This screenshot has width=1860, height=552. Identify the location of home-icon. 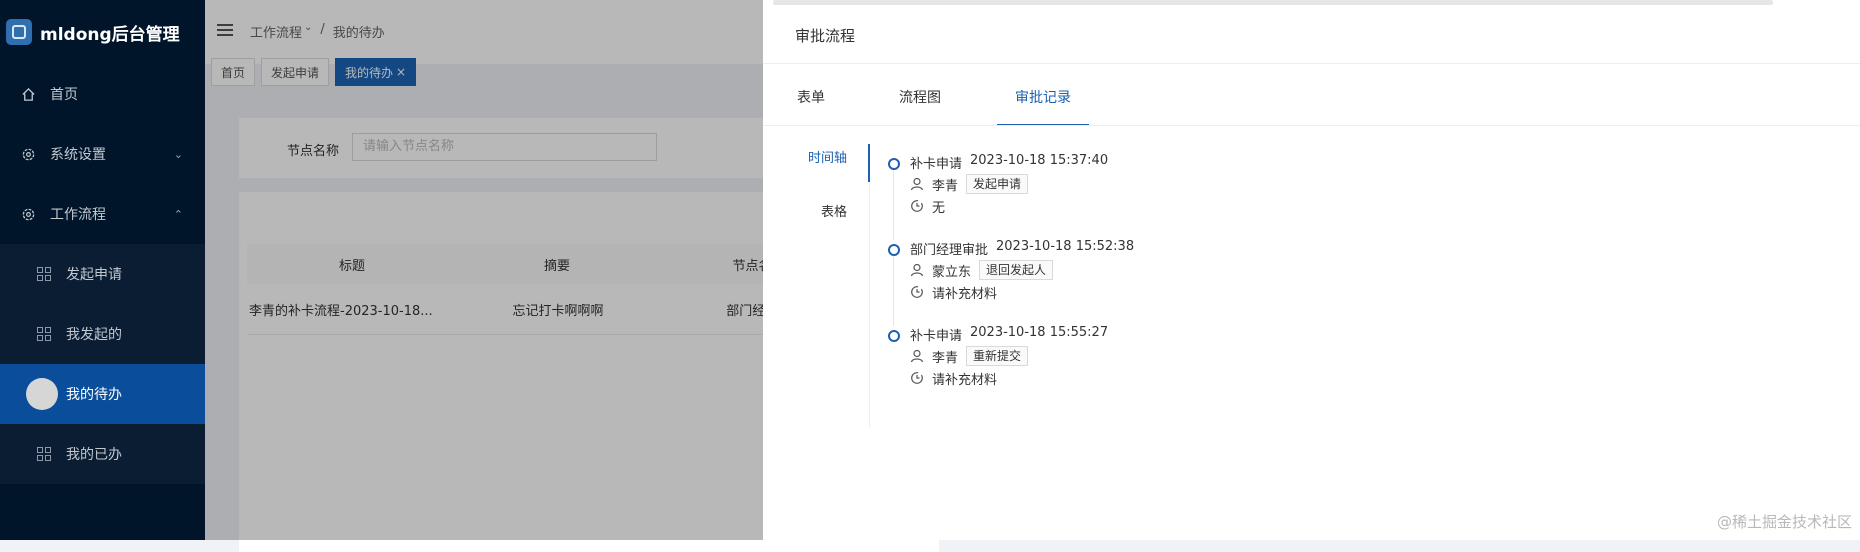
(28, 94).